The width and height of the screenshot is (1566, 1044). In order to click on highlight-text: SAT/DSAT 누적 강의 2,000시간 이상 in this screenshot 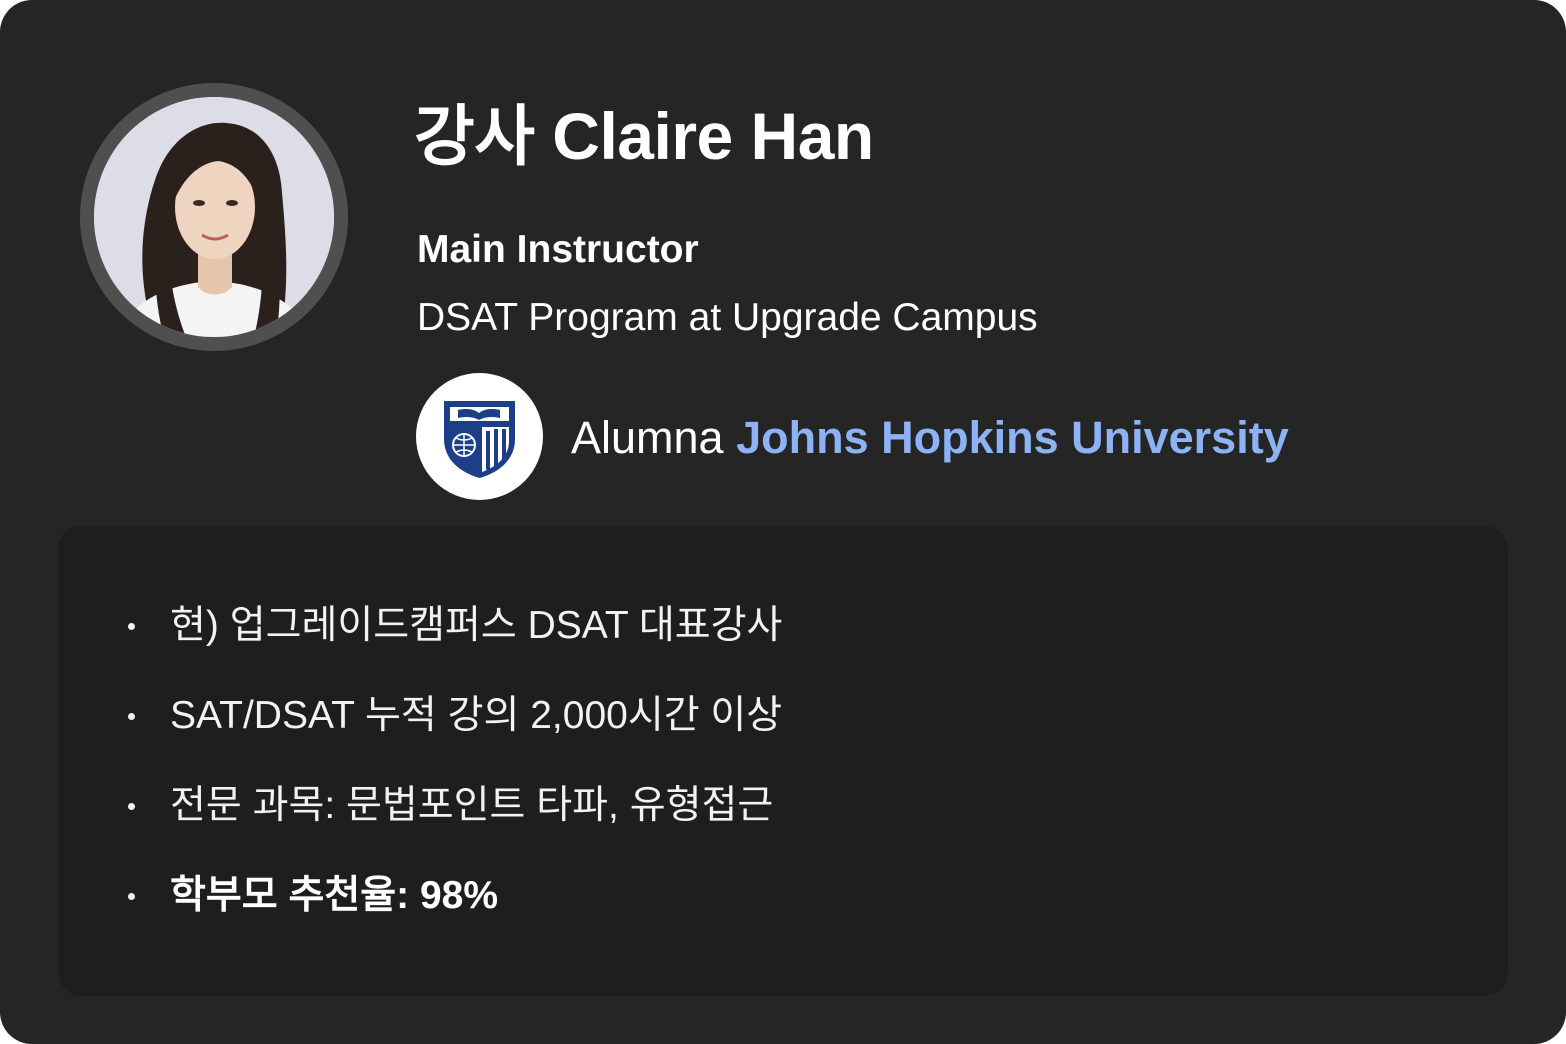, I will do `click(476, 715)`.